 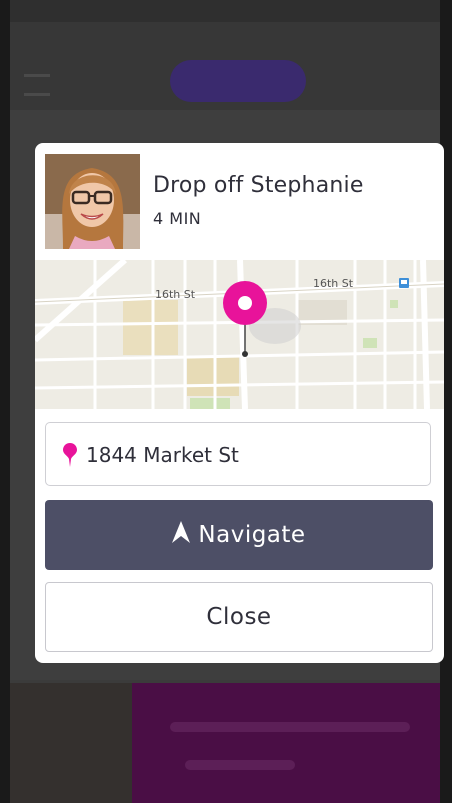 I want to click on background-top-bar, so click(x=225, y=66).